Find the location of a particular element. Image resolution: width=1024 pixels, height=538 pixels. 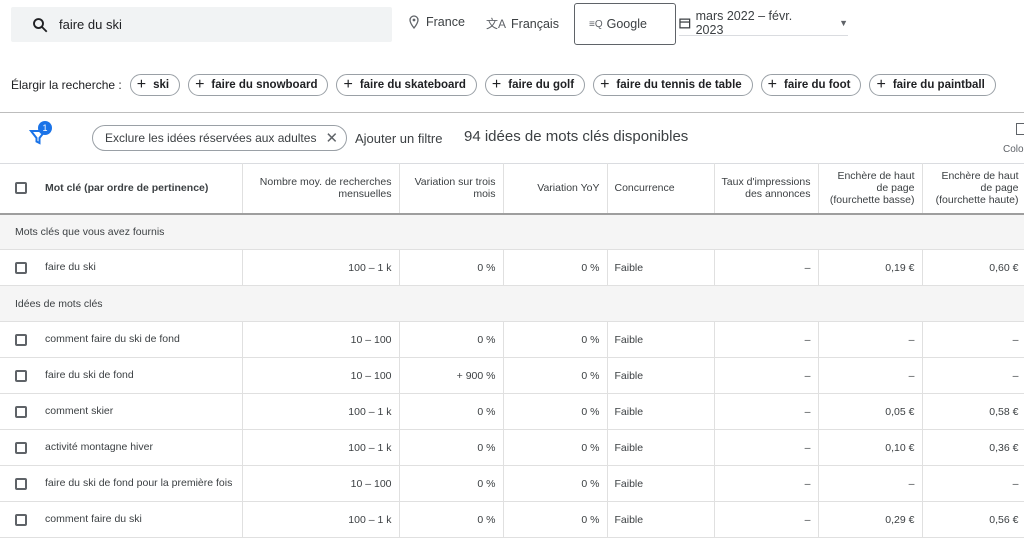

group-label: Mots clés que vous avez fournis is located at coordinates (512, 231).